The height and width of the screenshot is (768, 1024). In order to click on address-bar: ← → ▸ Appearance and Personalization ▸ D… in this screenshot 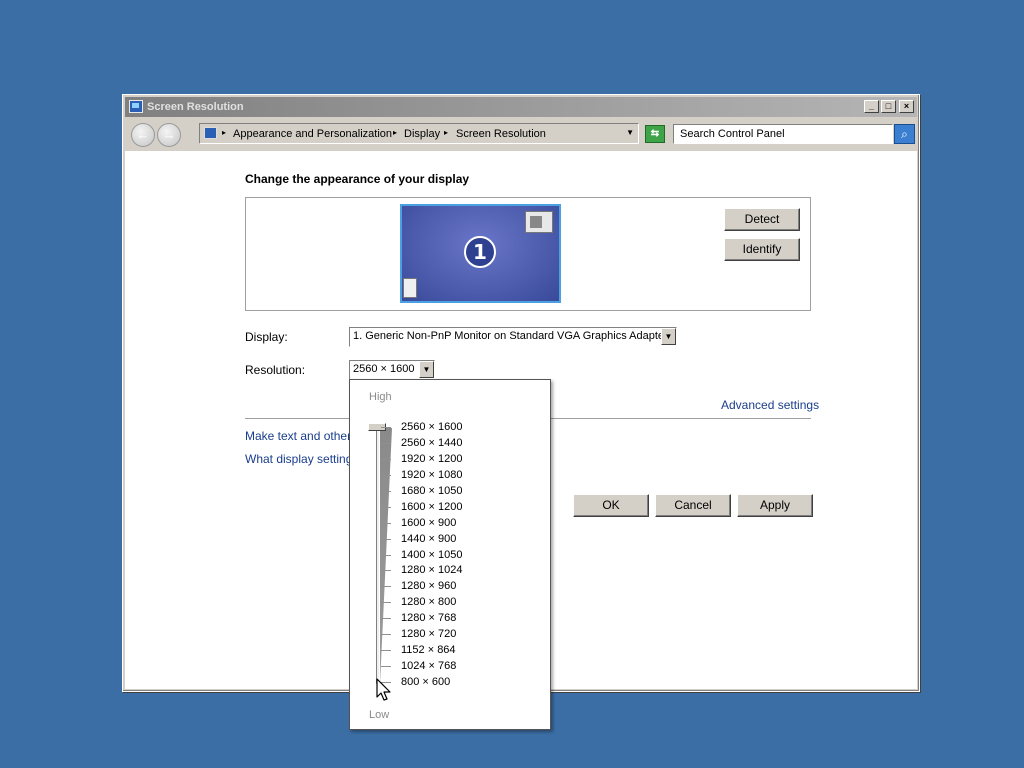, I will do `click(521, 134)`.